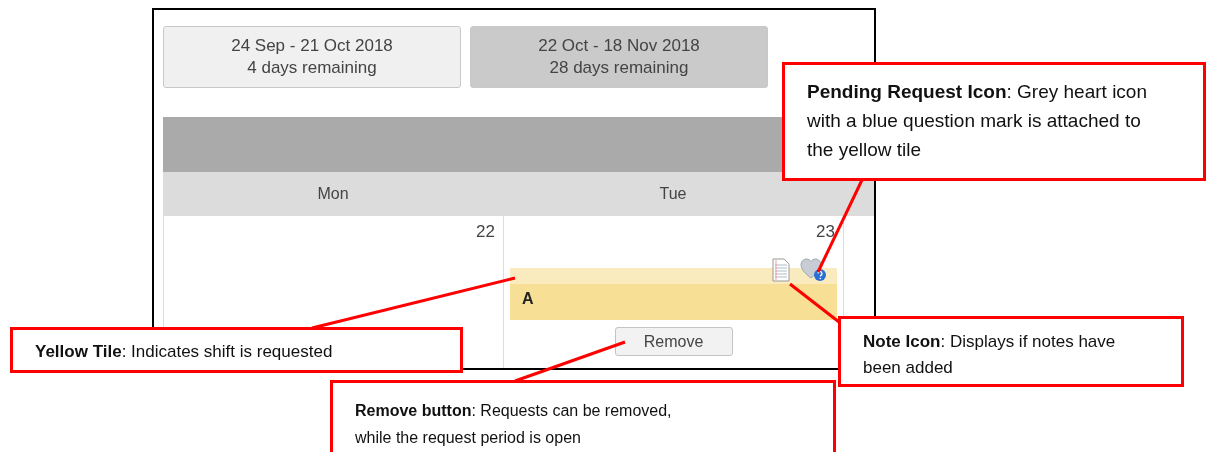 The height and width of the screenshot is (452, 1208). I want to click on date-number: 23, so click(825, 232).